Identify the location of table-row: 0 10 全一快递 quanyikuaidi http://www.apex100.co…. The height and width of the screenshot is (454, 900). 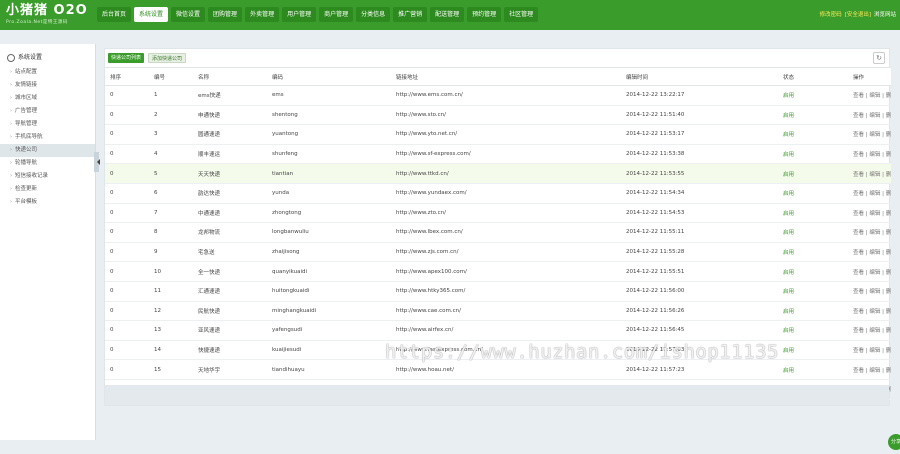
(498, 271).